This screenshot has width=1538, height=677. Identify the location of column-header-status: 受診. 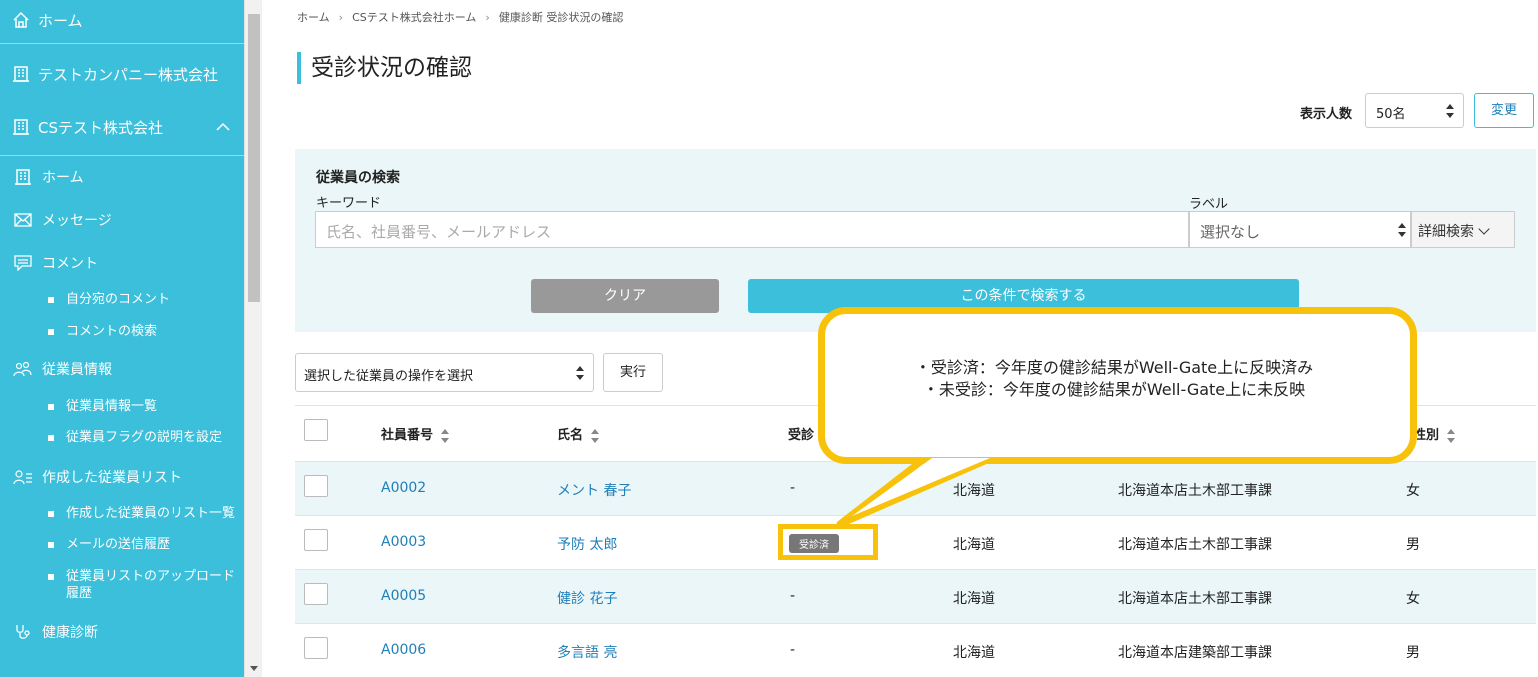
(801, 433).